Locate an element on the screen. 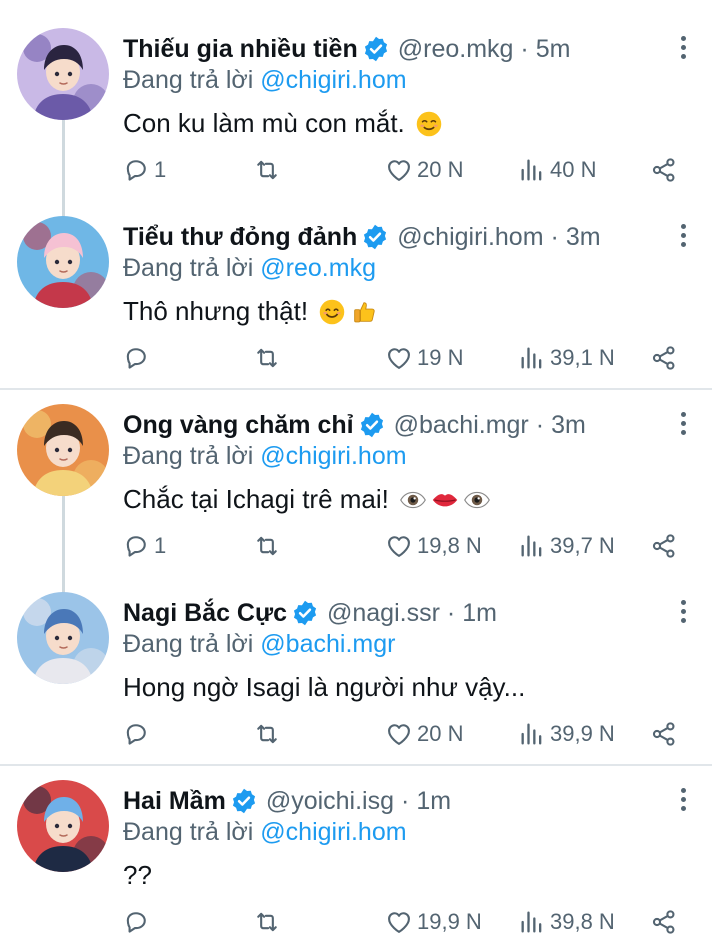 Image resolution: width=712 pixels, height=948 pixels. like-count: 19,9 N is located at coordinates (449, 921).